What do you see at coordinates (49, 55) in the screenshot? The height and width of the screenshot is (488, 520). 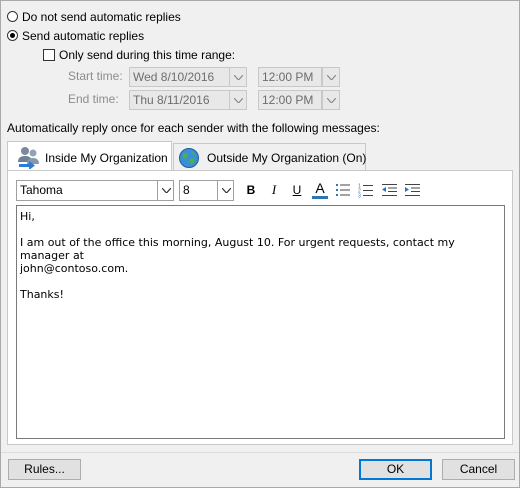 I see `time-range-checkbox` at bounding box center [49, 55].